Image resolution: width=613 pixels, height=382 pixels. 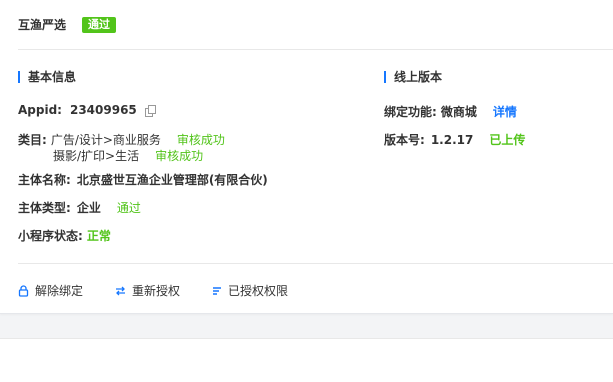 I want to click on unbind-label: 解除绑定, so click(x=59, y=291).